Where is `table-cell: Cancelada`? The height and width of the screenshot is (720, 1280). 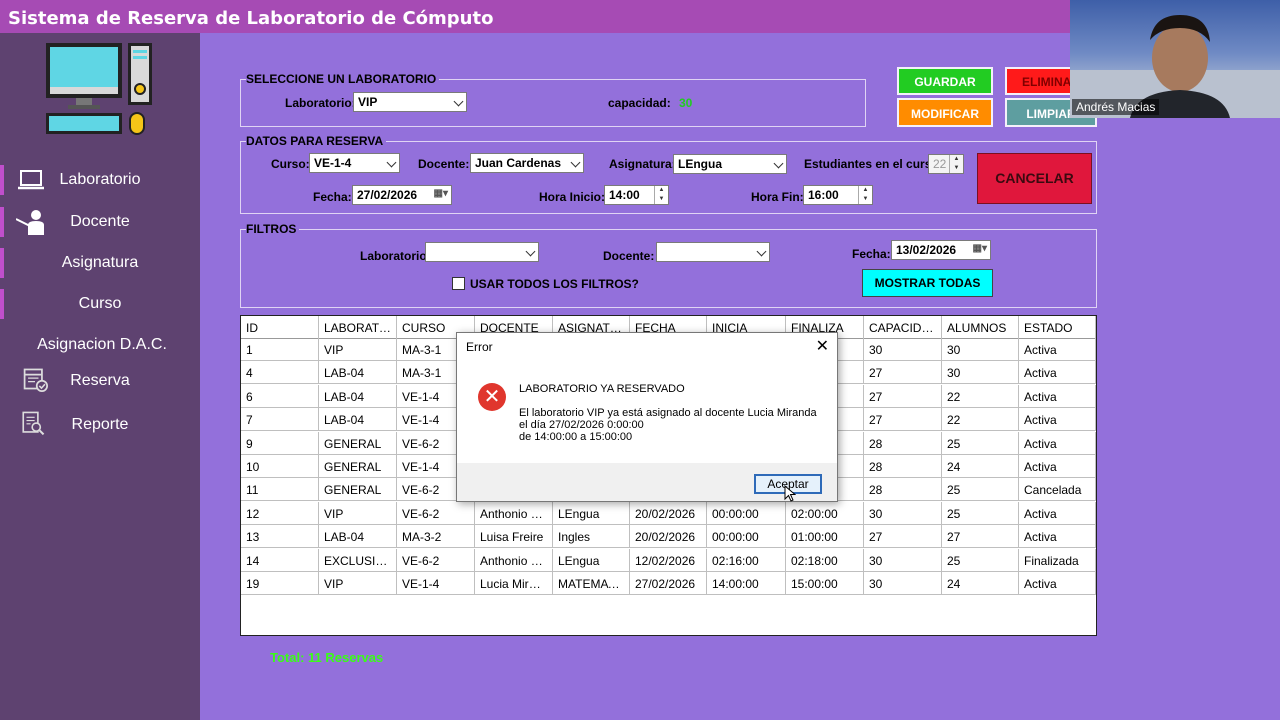
table-cell: Cancelada is located at coordinates (1057, 490).